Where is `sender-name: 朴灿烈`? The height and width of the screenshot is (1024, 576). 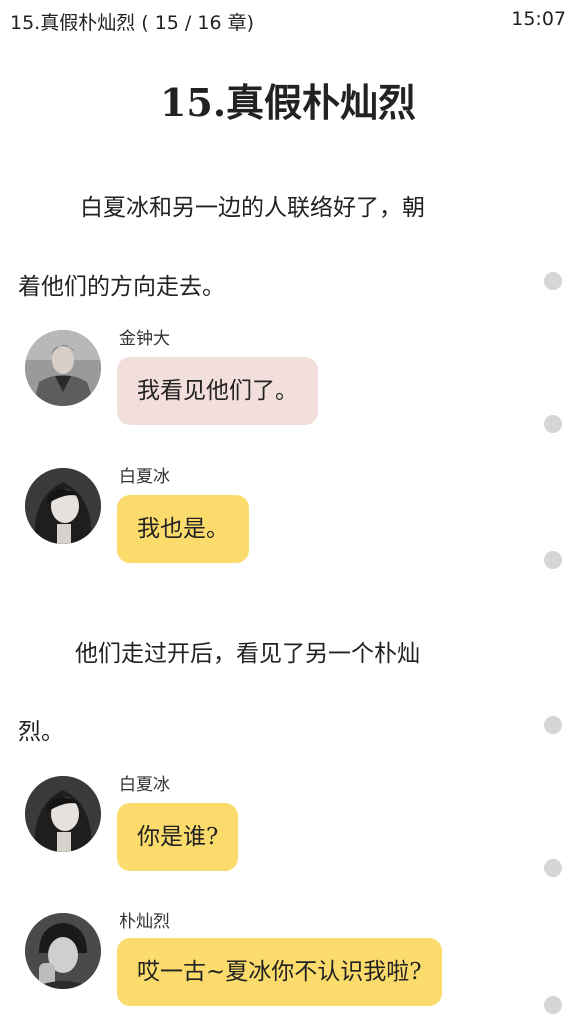 sender-name: 朴灿烈 is located at coordinates (144, 922).